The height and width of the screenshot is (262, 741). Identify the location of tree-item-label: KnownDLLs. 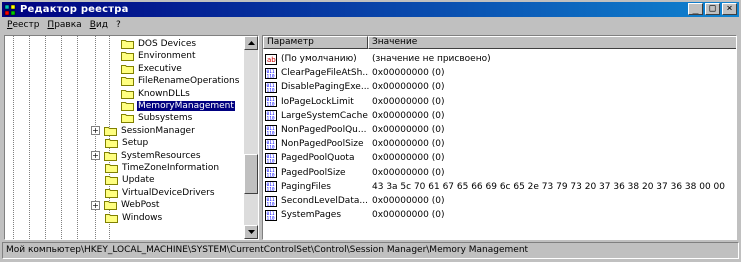
(164, 93).